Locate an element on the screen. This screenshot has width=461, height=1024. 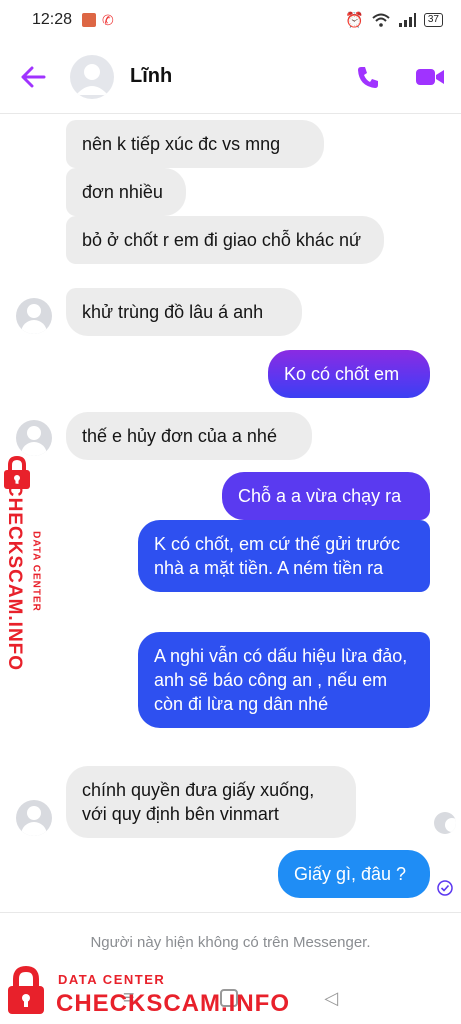
phone-icon is located at coordinates (368, 77).